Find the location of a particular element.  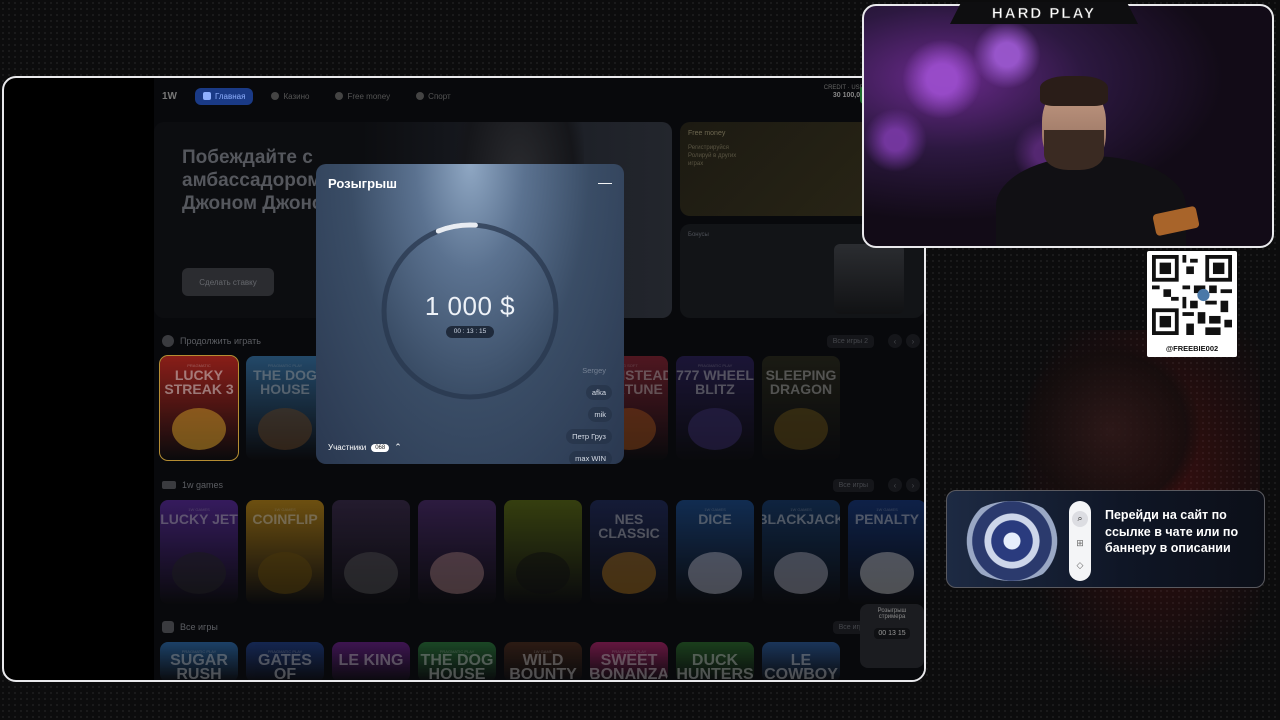

participant-item: max WIN is located at coordinates (589, 456).